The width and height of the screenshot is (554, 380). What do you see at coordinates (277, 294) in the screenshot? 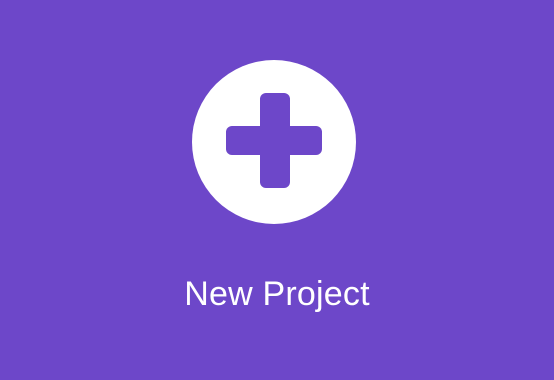
I see `new-project-label: New Project` at bounding box center [277, 294].